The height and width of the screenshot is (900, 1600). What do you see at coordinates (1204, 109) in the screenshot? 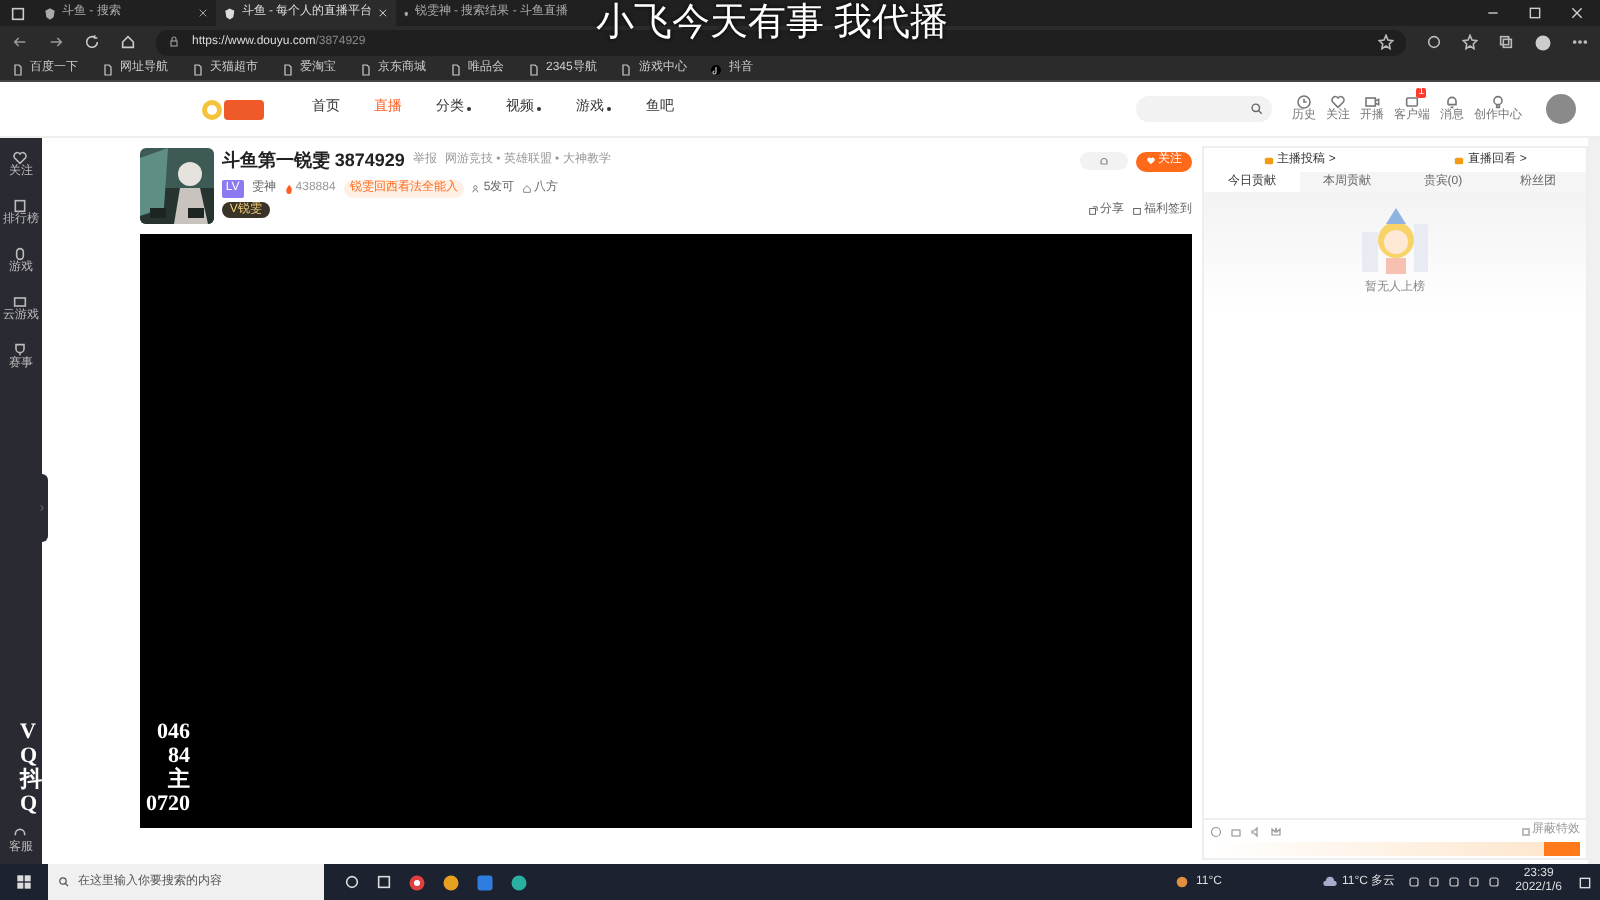
I see `search-field` at bounding box center [1204, 109].